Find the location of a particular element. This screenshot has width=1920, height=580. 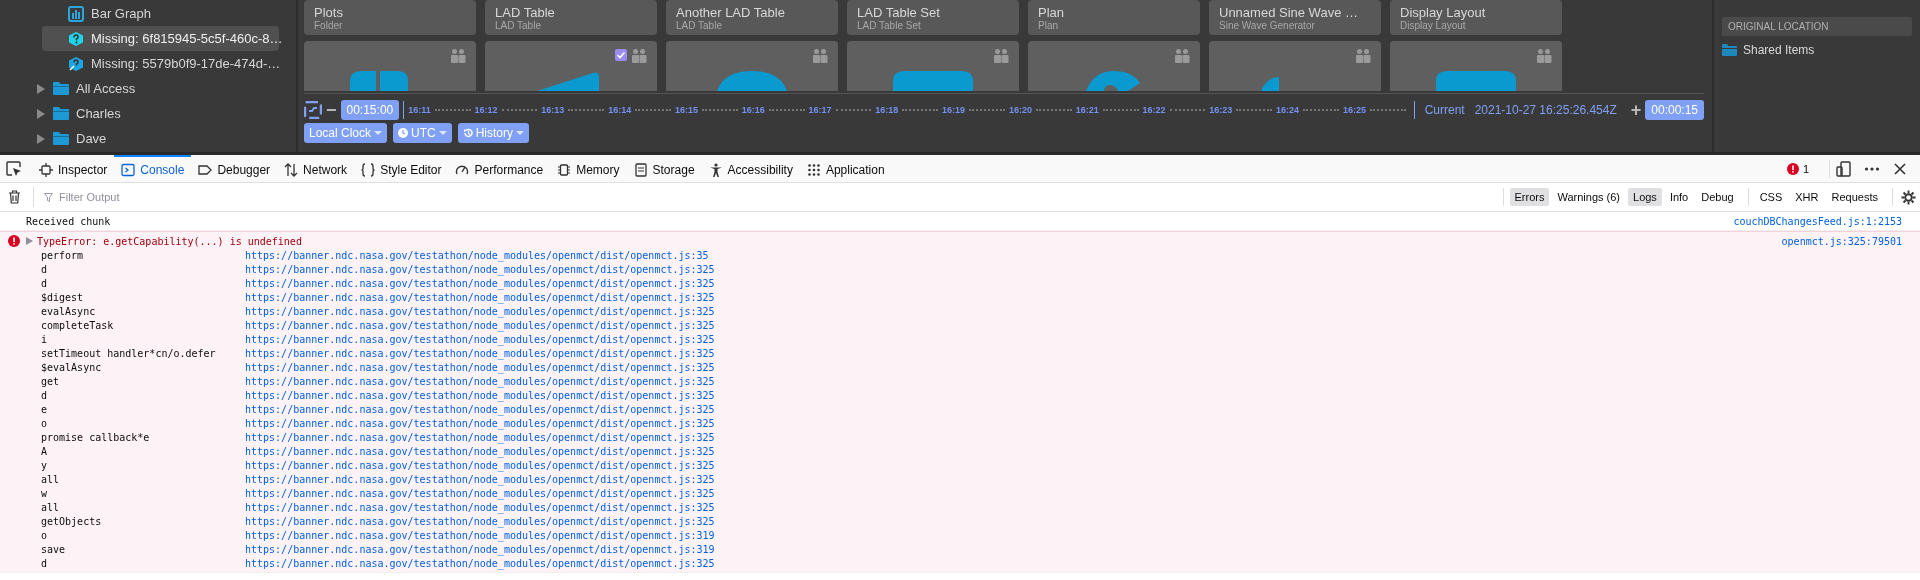

responsive-icon is located at coordinates (1844, 168).